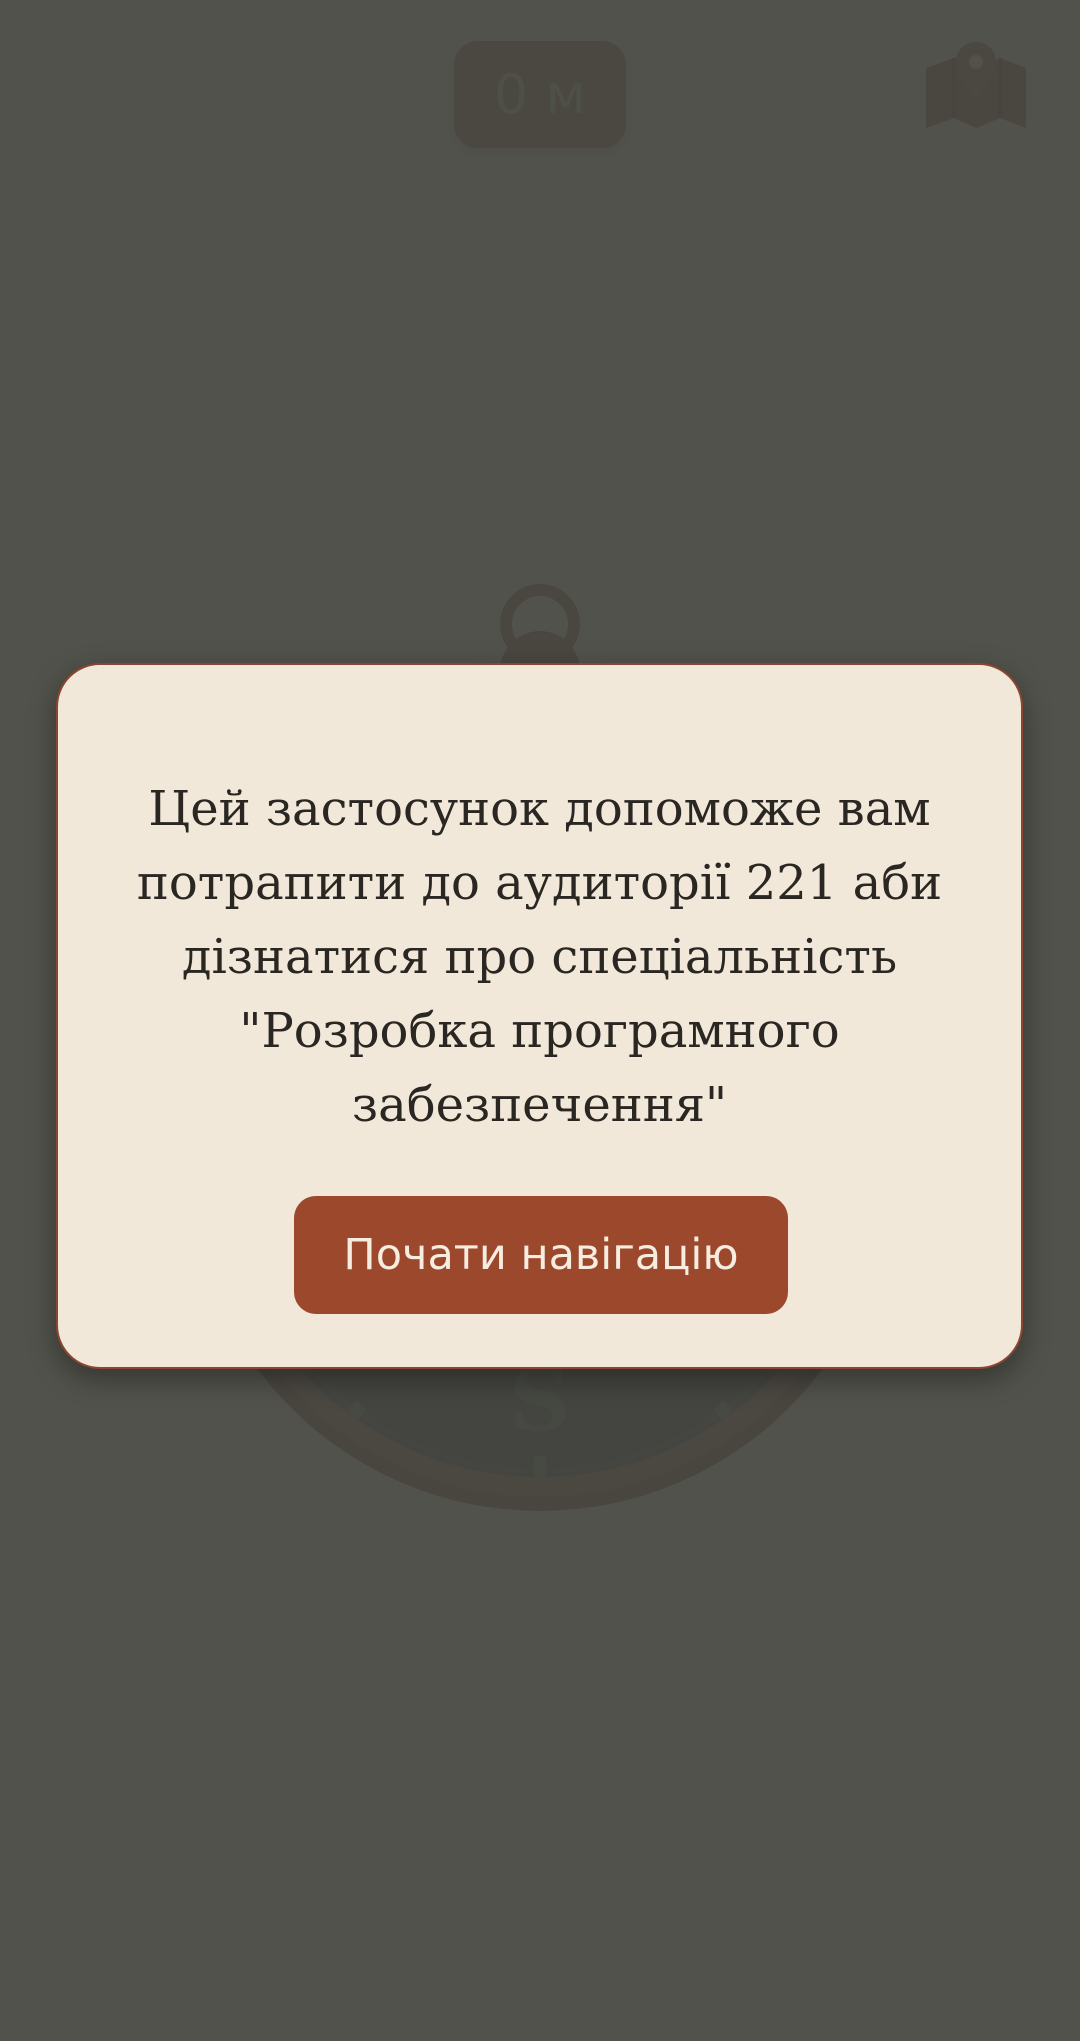 This screenshot has width=1080, height=2041. What do you see at coordinates (541, 1255) in the screenshot?
I see `start-navigation-button: Почати навігацію` at bounding box center [541, 1255].